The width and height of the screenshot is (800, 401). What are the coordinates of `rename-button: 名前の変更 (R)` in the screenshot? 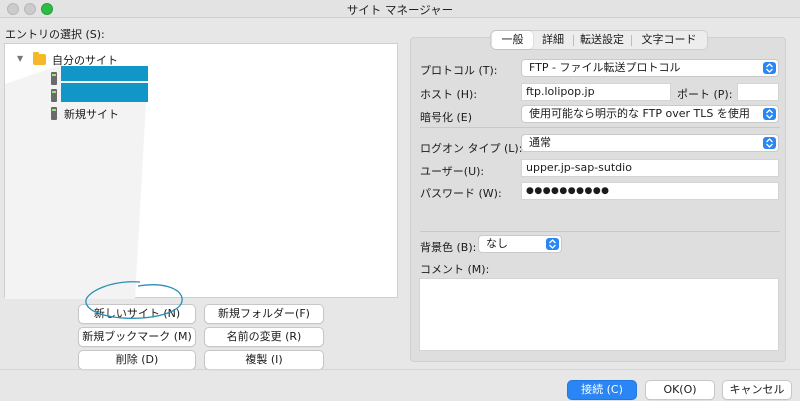 It's located at (264, 337).